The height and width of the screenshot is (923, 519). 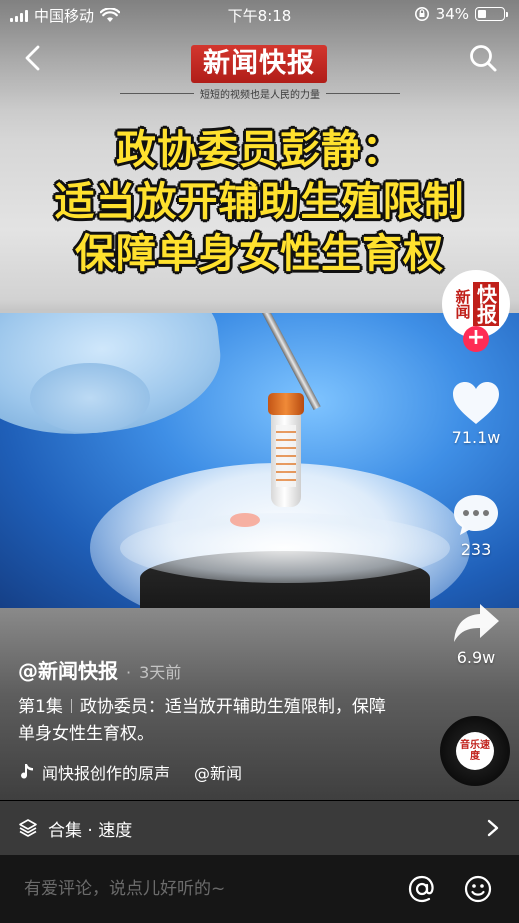 What do you see at coordinates (485, 304) in the screenshot?
I see `avatar-logo-right: 快报` at bounding box center [485, 304].